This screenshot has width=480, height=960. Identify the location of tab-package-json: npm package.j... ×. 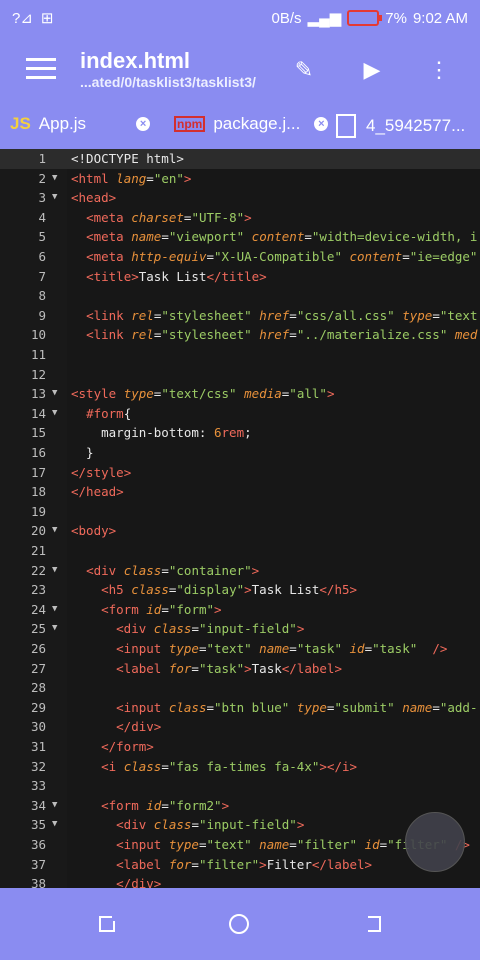
(251, 124).